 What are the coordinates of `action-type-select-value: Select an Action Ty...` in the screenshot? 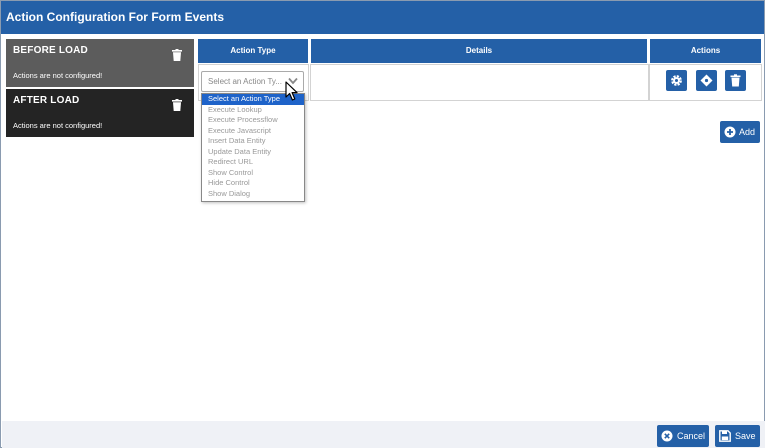 It's located at (245, 81).